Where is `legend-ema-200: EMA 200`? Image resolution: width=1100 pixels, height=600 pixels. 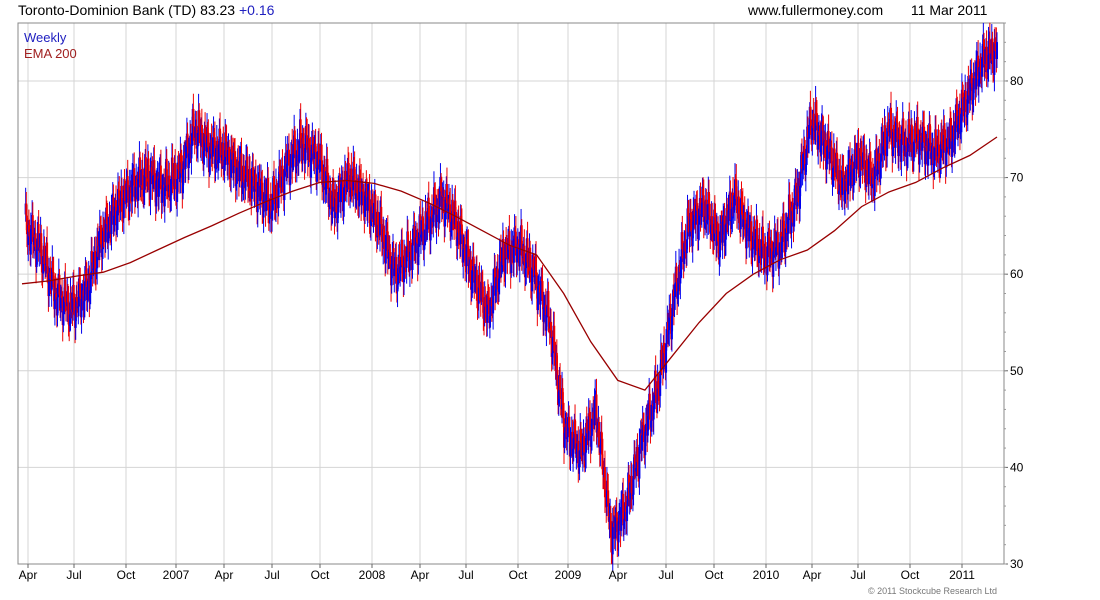
legend-ema-200: EMA 200 is located at coordinates (50, 53).